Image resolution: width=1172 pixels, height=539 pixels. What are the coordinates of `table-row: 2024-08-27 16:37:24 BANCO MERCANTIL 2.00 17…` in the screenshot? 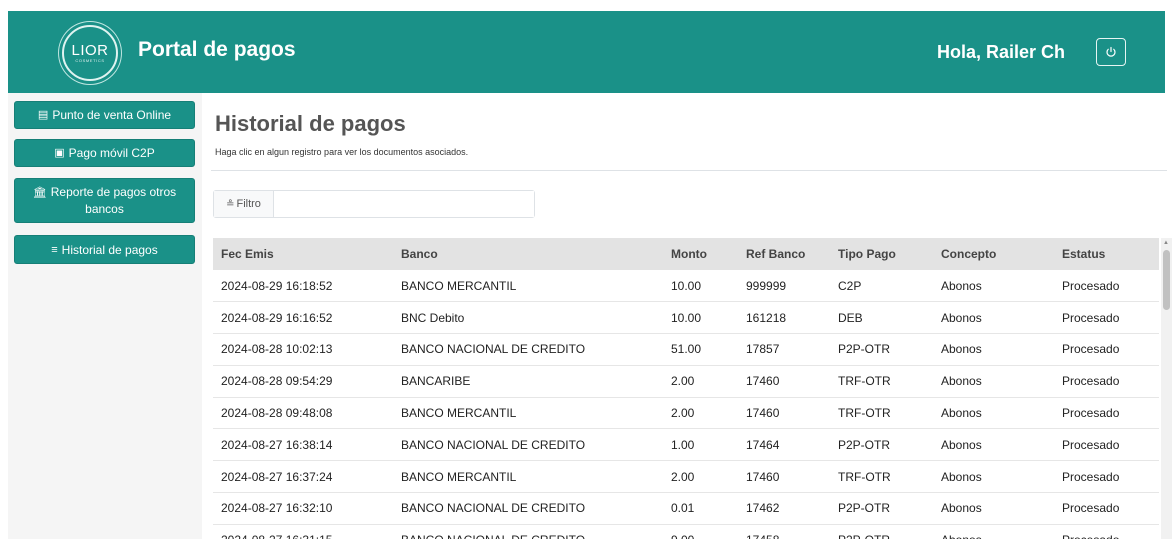 It's located at (686, 477).